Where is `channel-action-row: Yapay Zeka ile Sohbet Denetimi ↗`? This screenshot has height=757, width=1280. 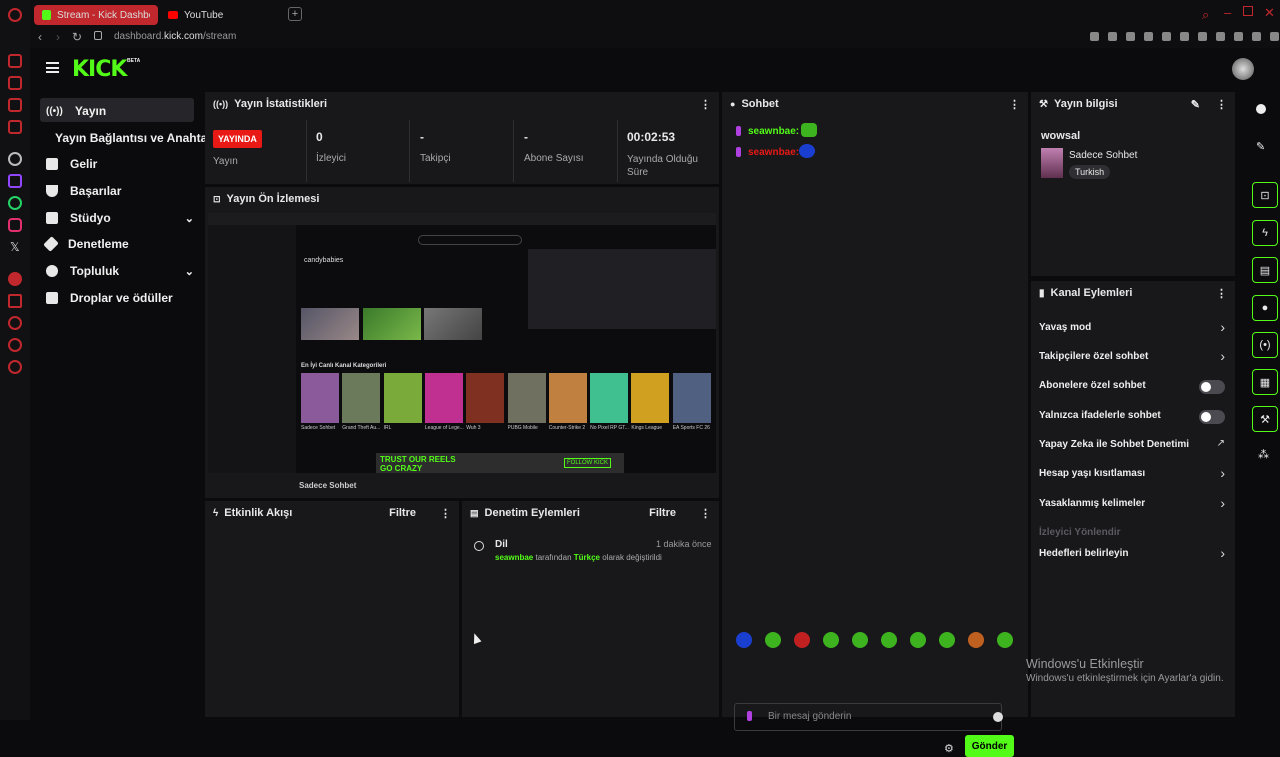 channel-action-row: Yapay Zeka ile Sohbet Denetimi ↗ is located at coordinates (1133, 446).